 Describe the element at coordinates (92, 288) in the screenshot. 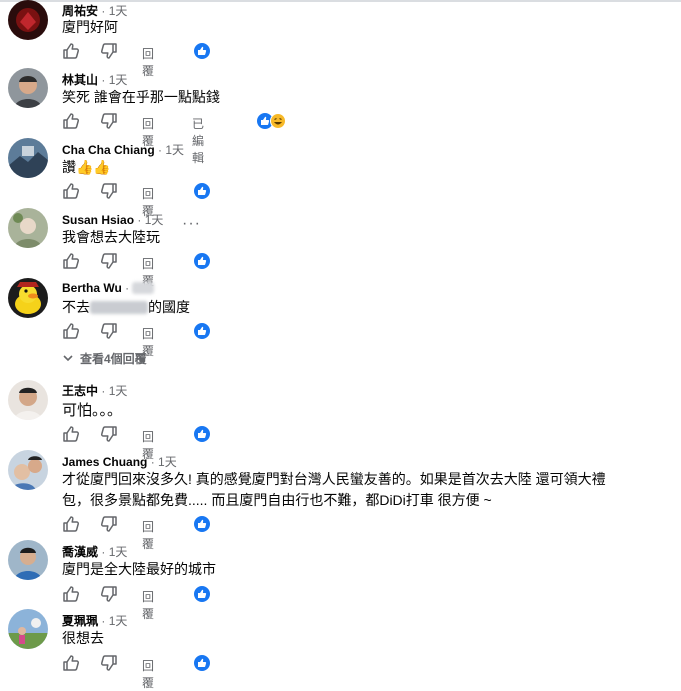

I see `author-name: Bertha Wu` at that location.